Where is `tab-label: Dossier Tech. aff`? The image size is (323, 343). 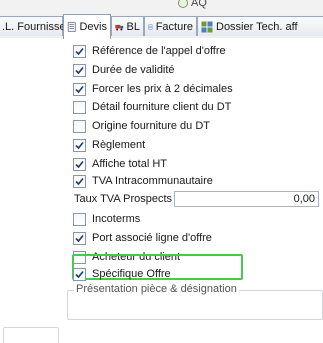
tab-label: Dossier Tech. aff is located at coordinates (257, 26).